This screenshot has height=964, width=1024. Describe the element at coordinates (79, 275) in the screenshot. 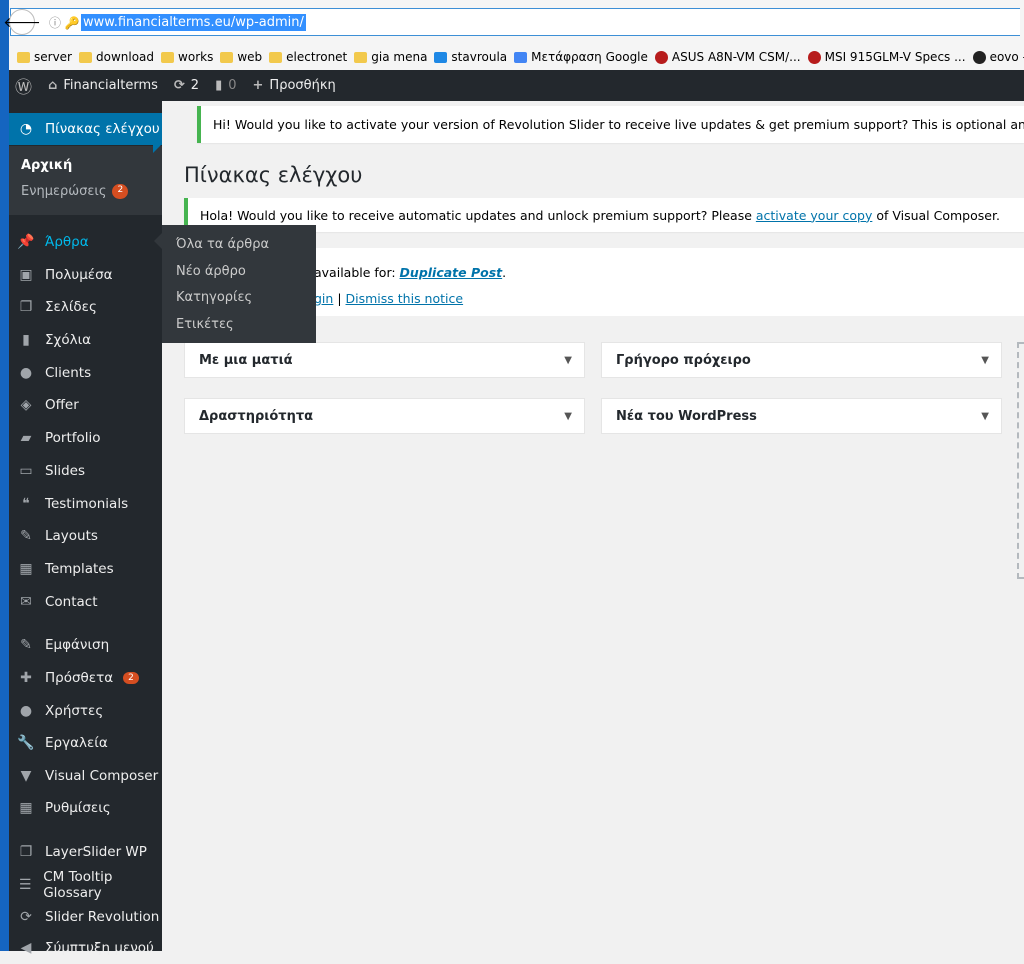

I see `menu-label: Πολυμέσα` at that location.